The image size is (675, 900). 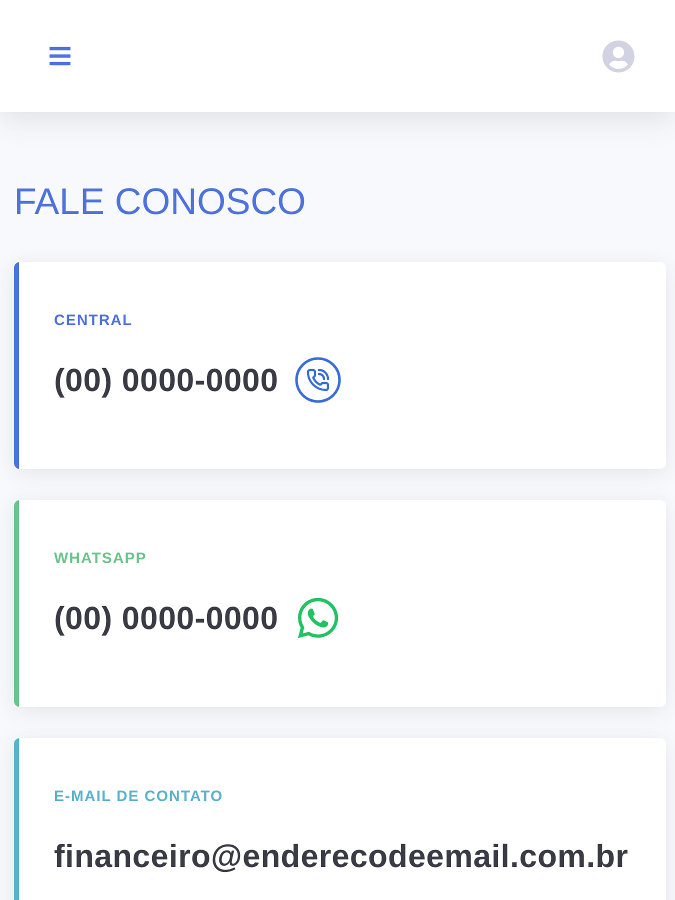 I want to click on phone-icon, so click(x=318, y=380).